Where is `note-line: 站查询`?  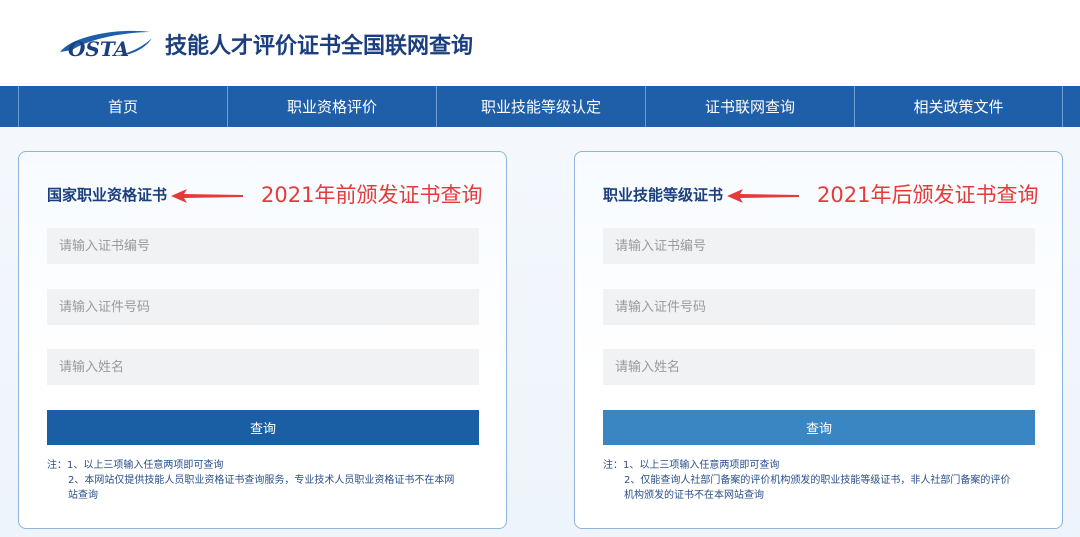
note-line: 站查询 is located at coordinates (83, 495).